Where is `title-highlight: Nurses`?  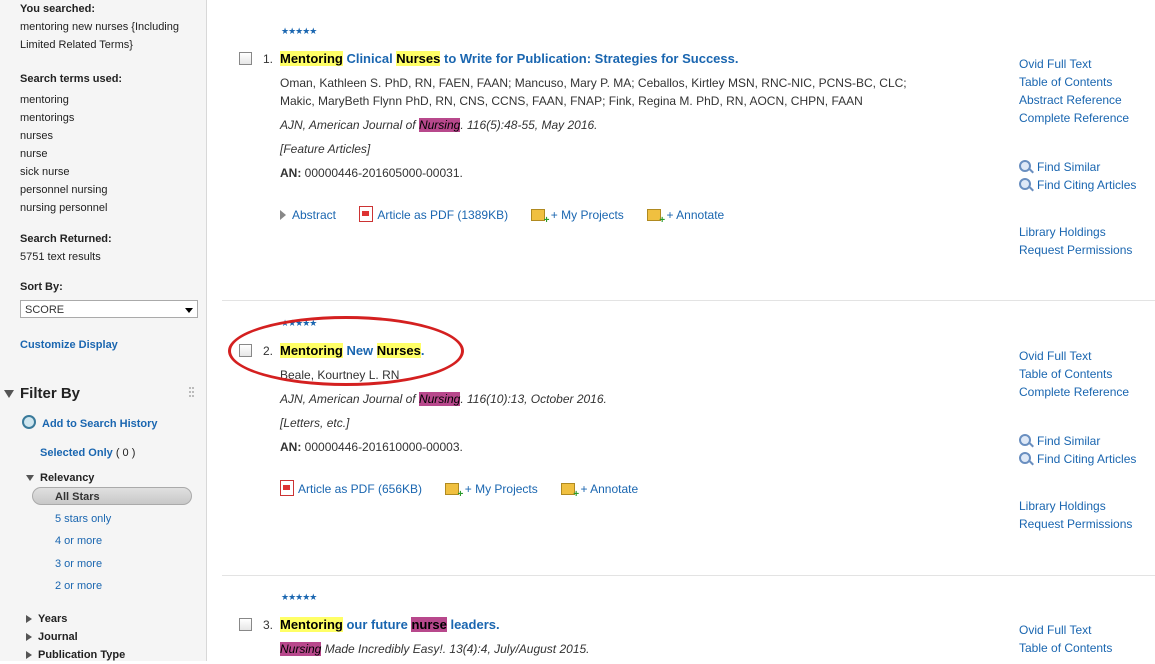 title-highlight: Nurses is located at coordinates (418, 58).